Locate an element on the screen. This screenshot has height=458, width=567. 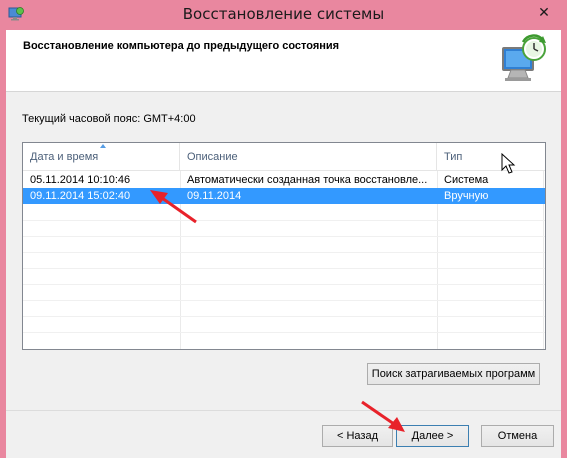
timezone-label: Текущий часовой пояс: GMT+4:00 is located at coordinates (109, 119).